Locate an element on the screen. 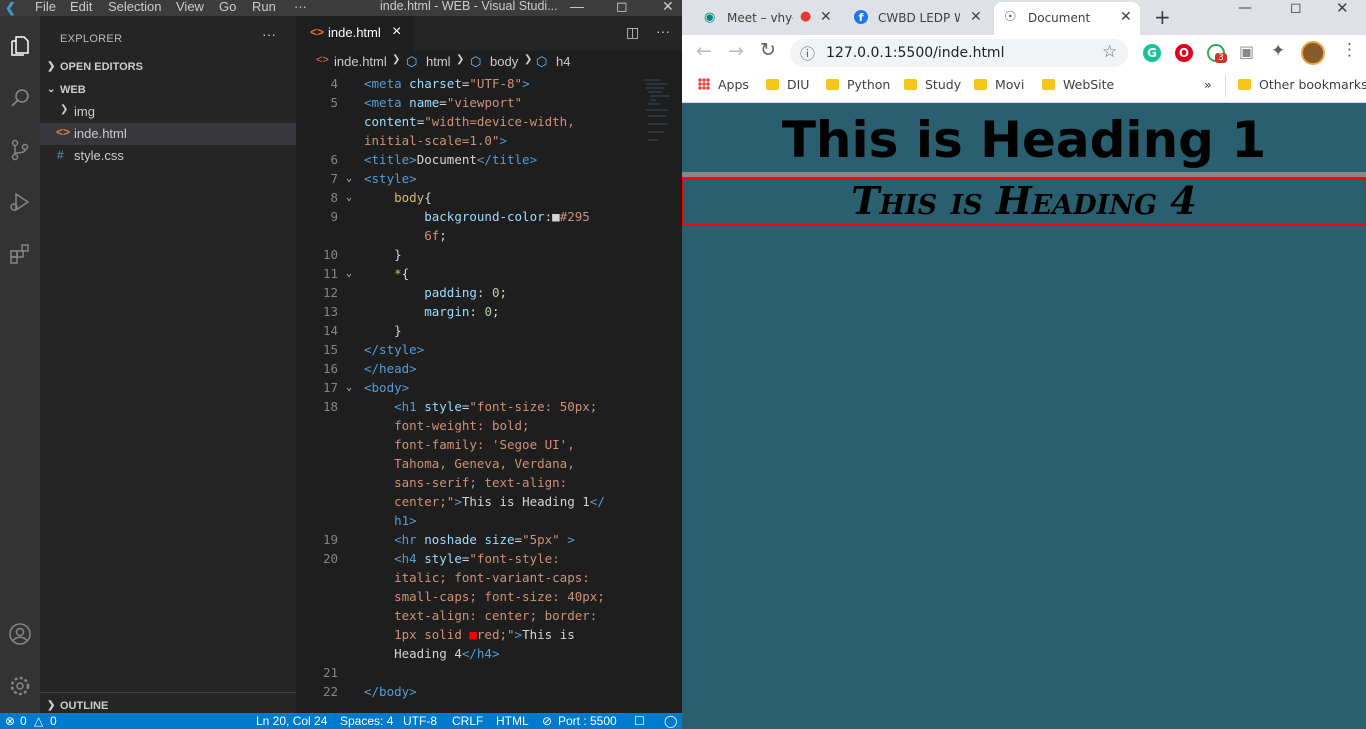 The image size is (1366, 729). bookmark-python: Python is located at coordinates (858, 84).